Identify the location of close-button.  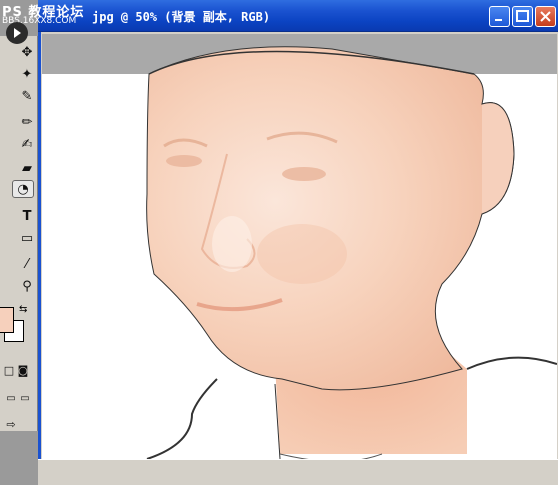
(545, 16).